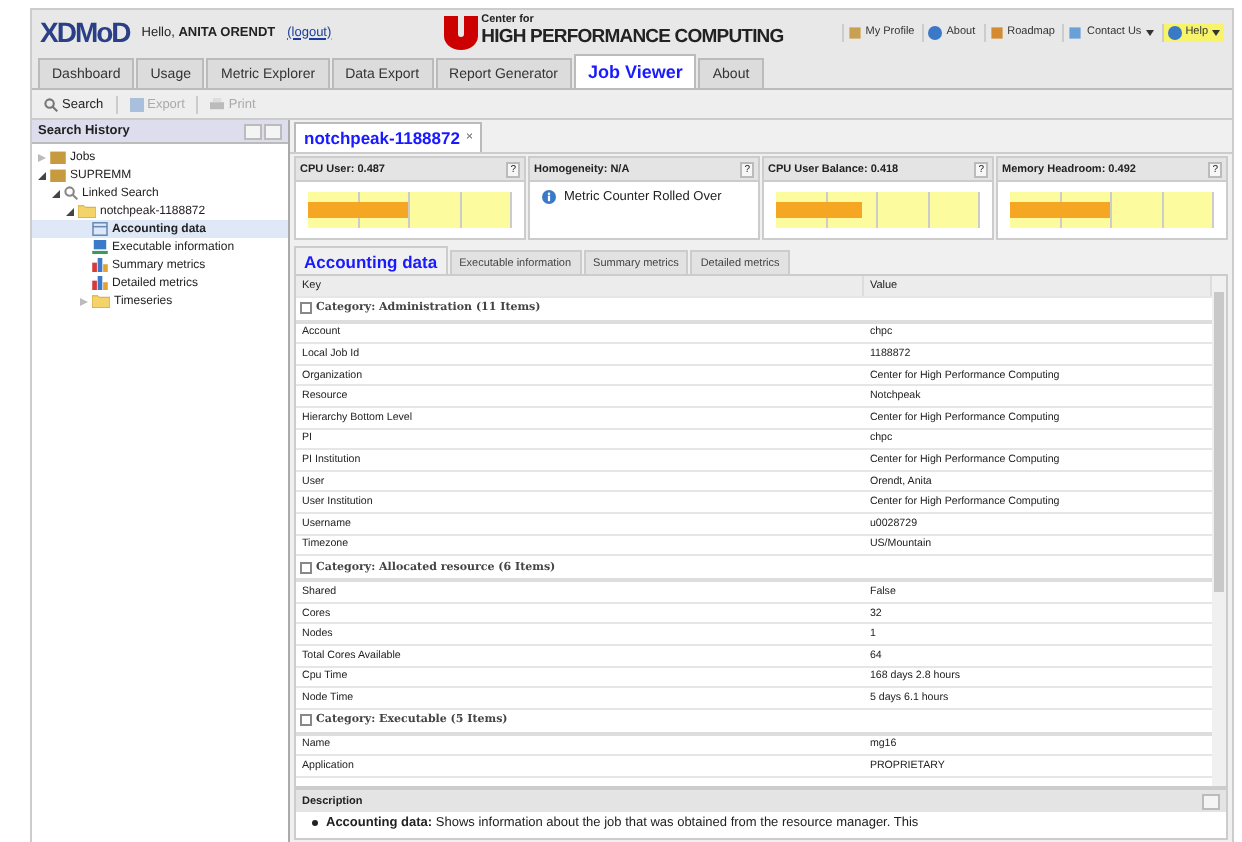 This screenshot has height=842, width=1242. What do you see at coordinates (460, 32) in the screenshot?
I see `u-logo-icon` at bounding box center [460, 32].